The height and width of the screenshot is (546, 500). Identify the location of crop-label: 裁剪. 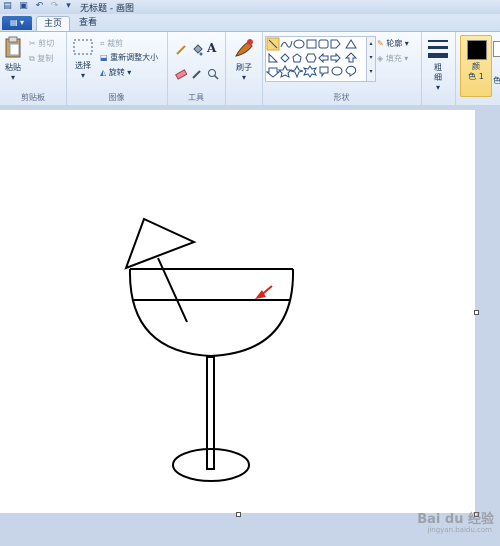
(115, 43).